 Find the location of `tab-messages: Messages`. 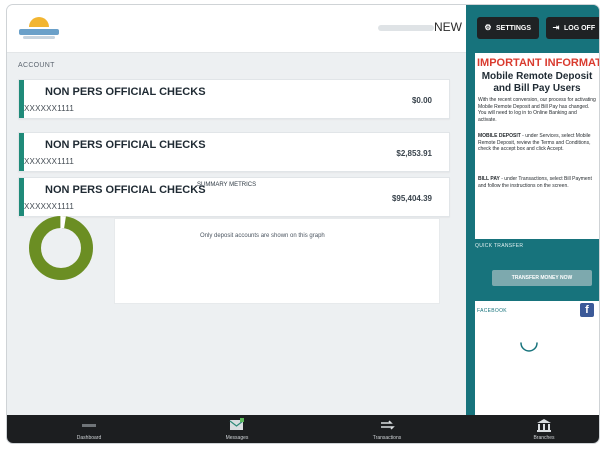

tab-messages: Messages is located at coordinates (237, 429).